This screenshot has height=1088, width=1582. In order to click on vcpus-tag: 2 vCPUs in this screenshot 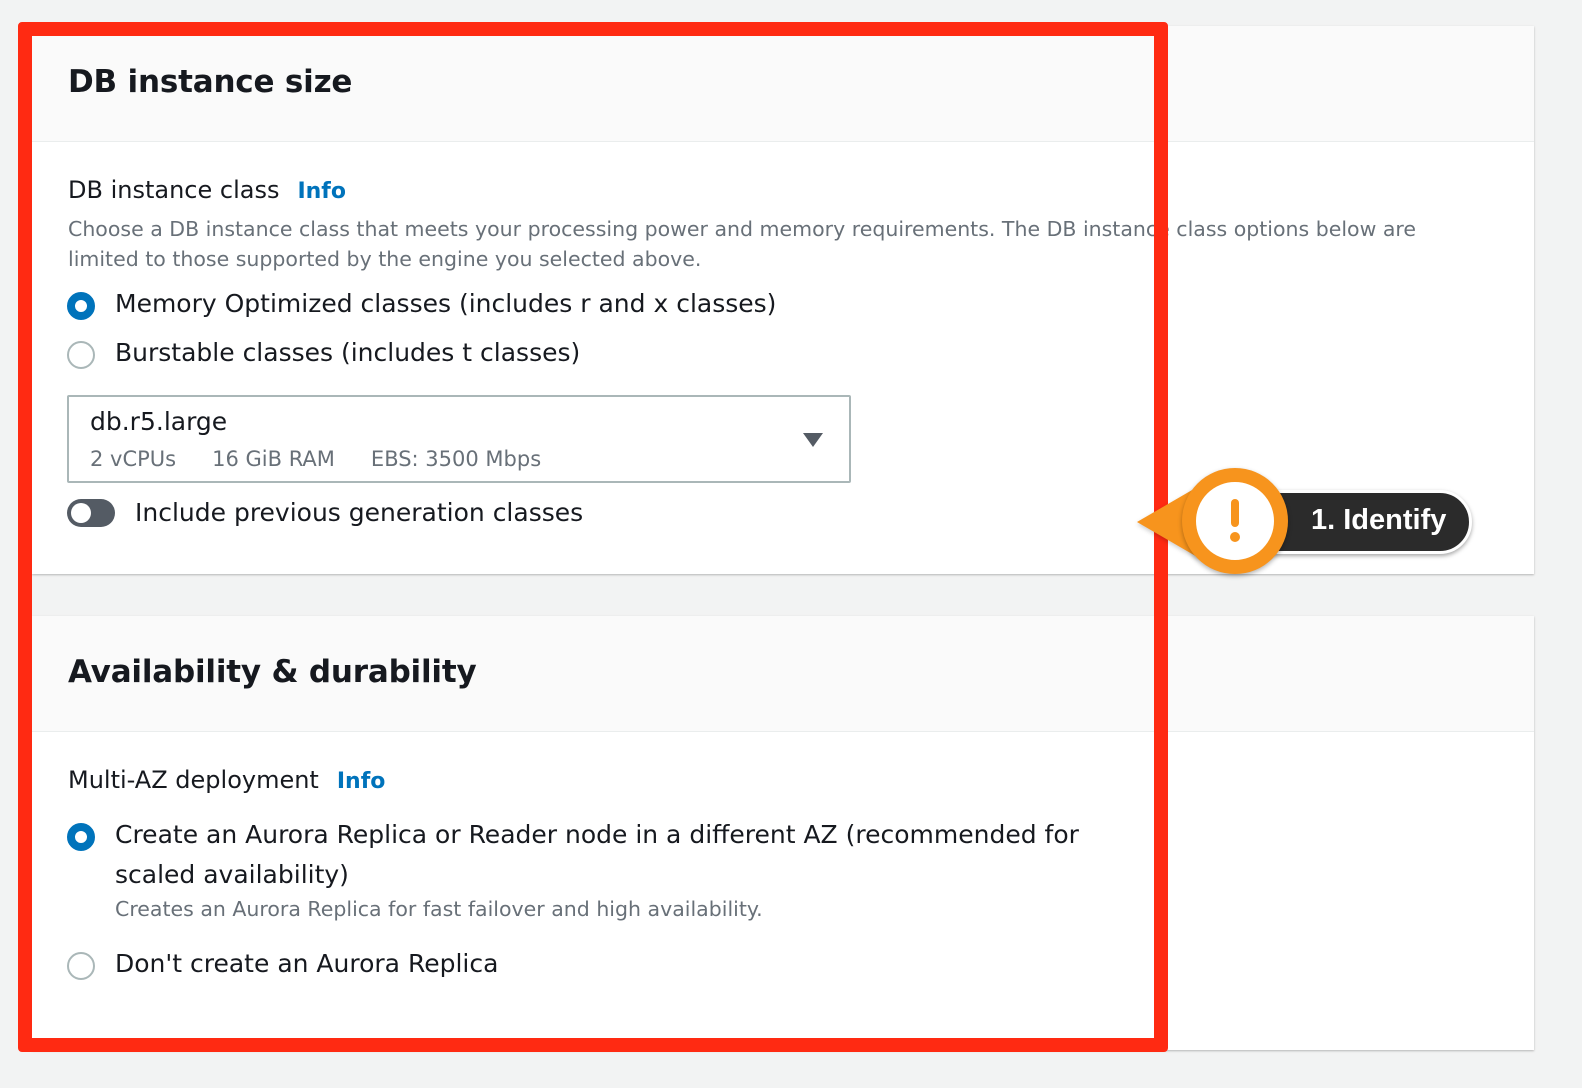, I will do `click(133, 459)`.